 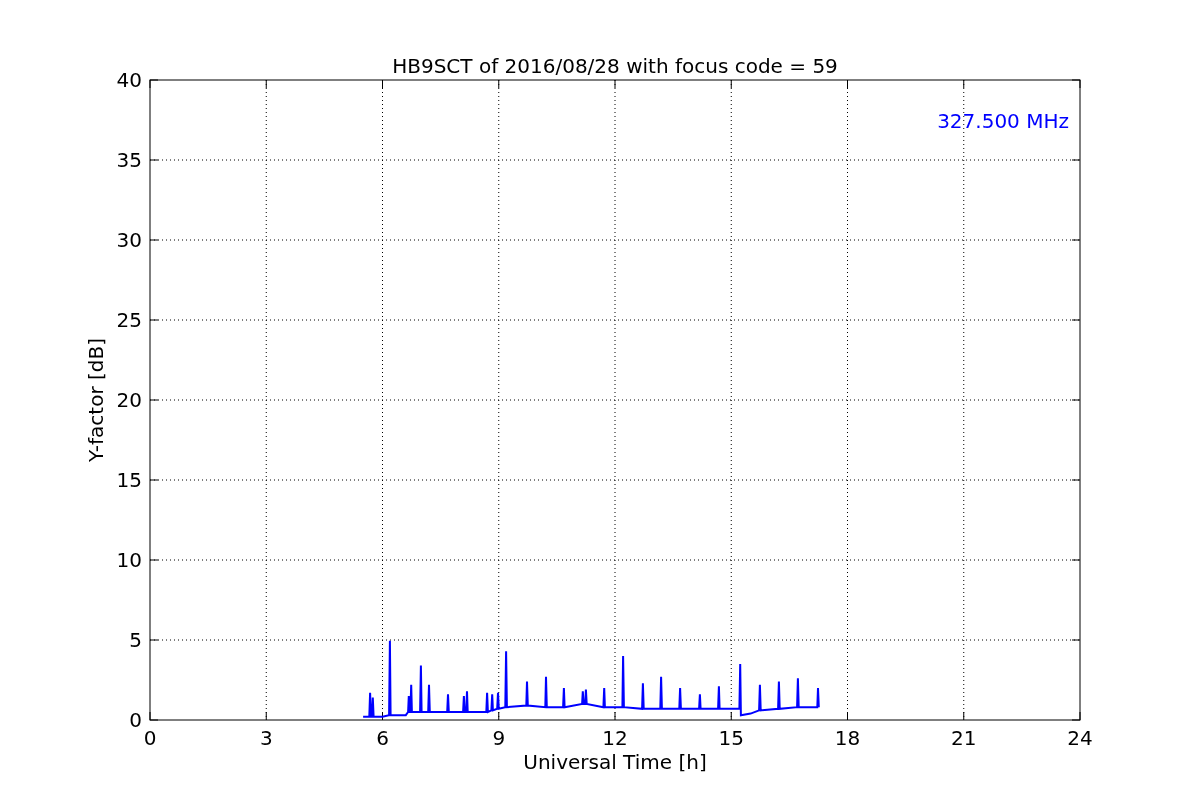 What do you see at coordinates (135, 640) in the screenshot?
I see `y-tick-label: 5` at bounding box center [135, 640].